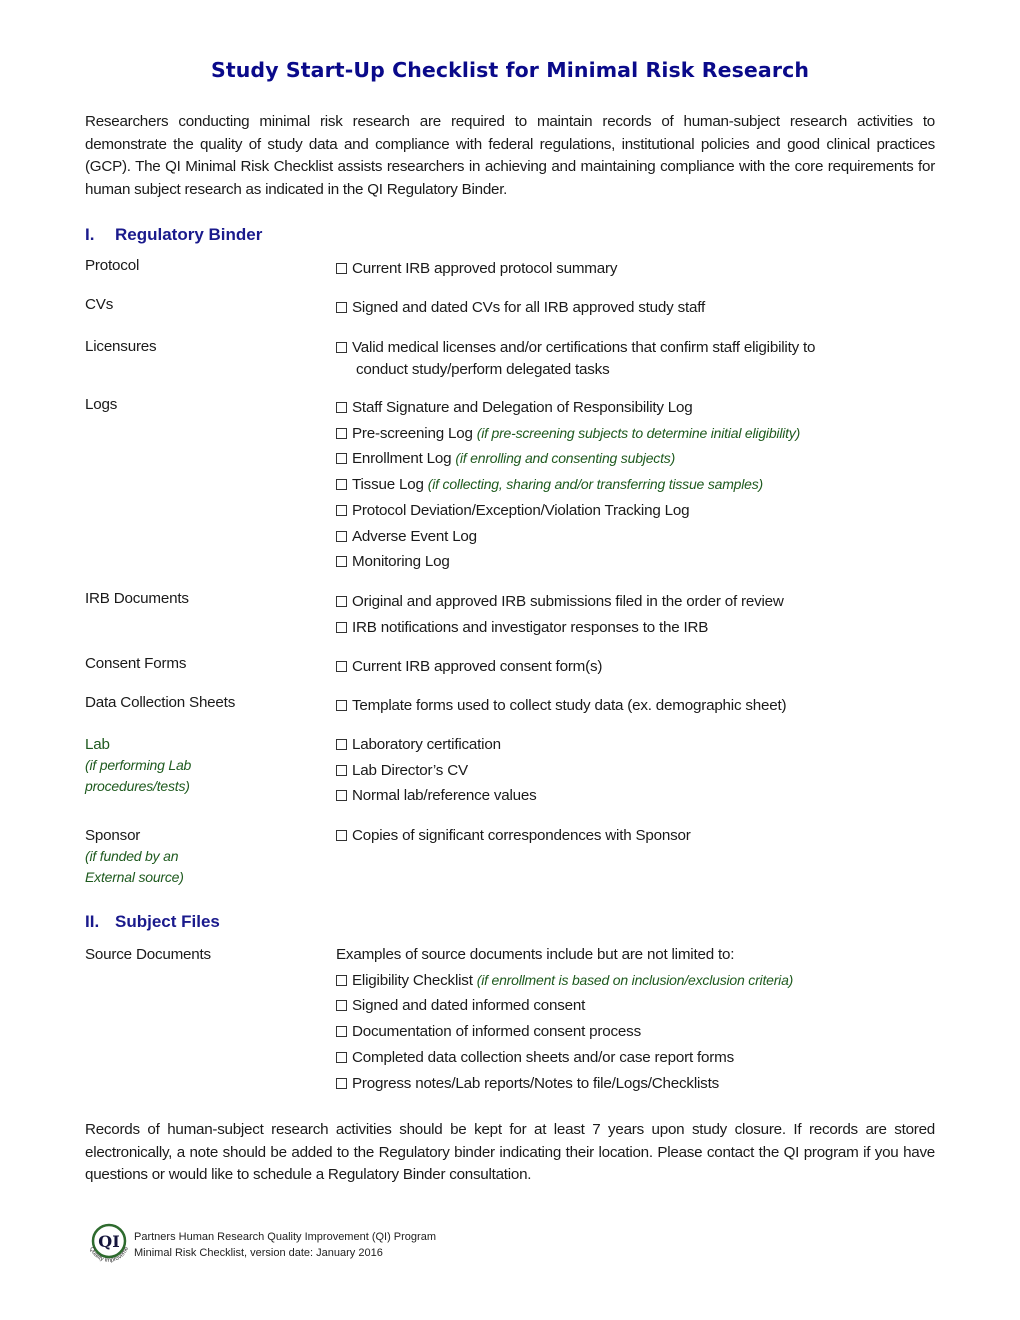  I want to click on item-text: Enrollment Log, so click(402, 459).